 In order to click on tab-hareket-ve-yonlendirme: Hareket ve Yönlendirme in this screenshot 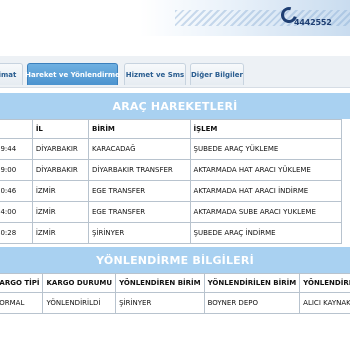, I will do `click(72, 74)`.